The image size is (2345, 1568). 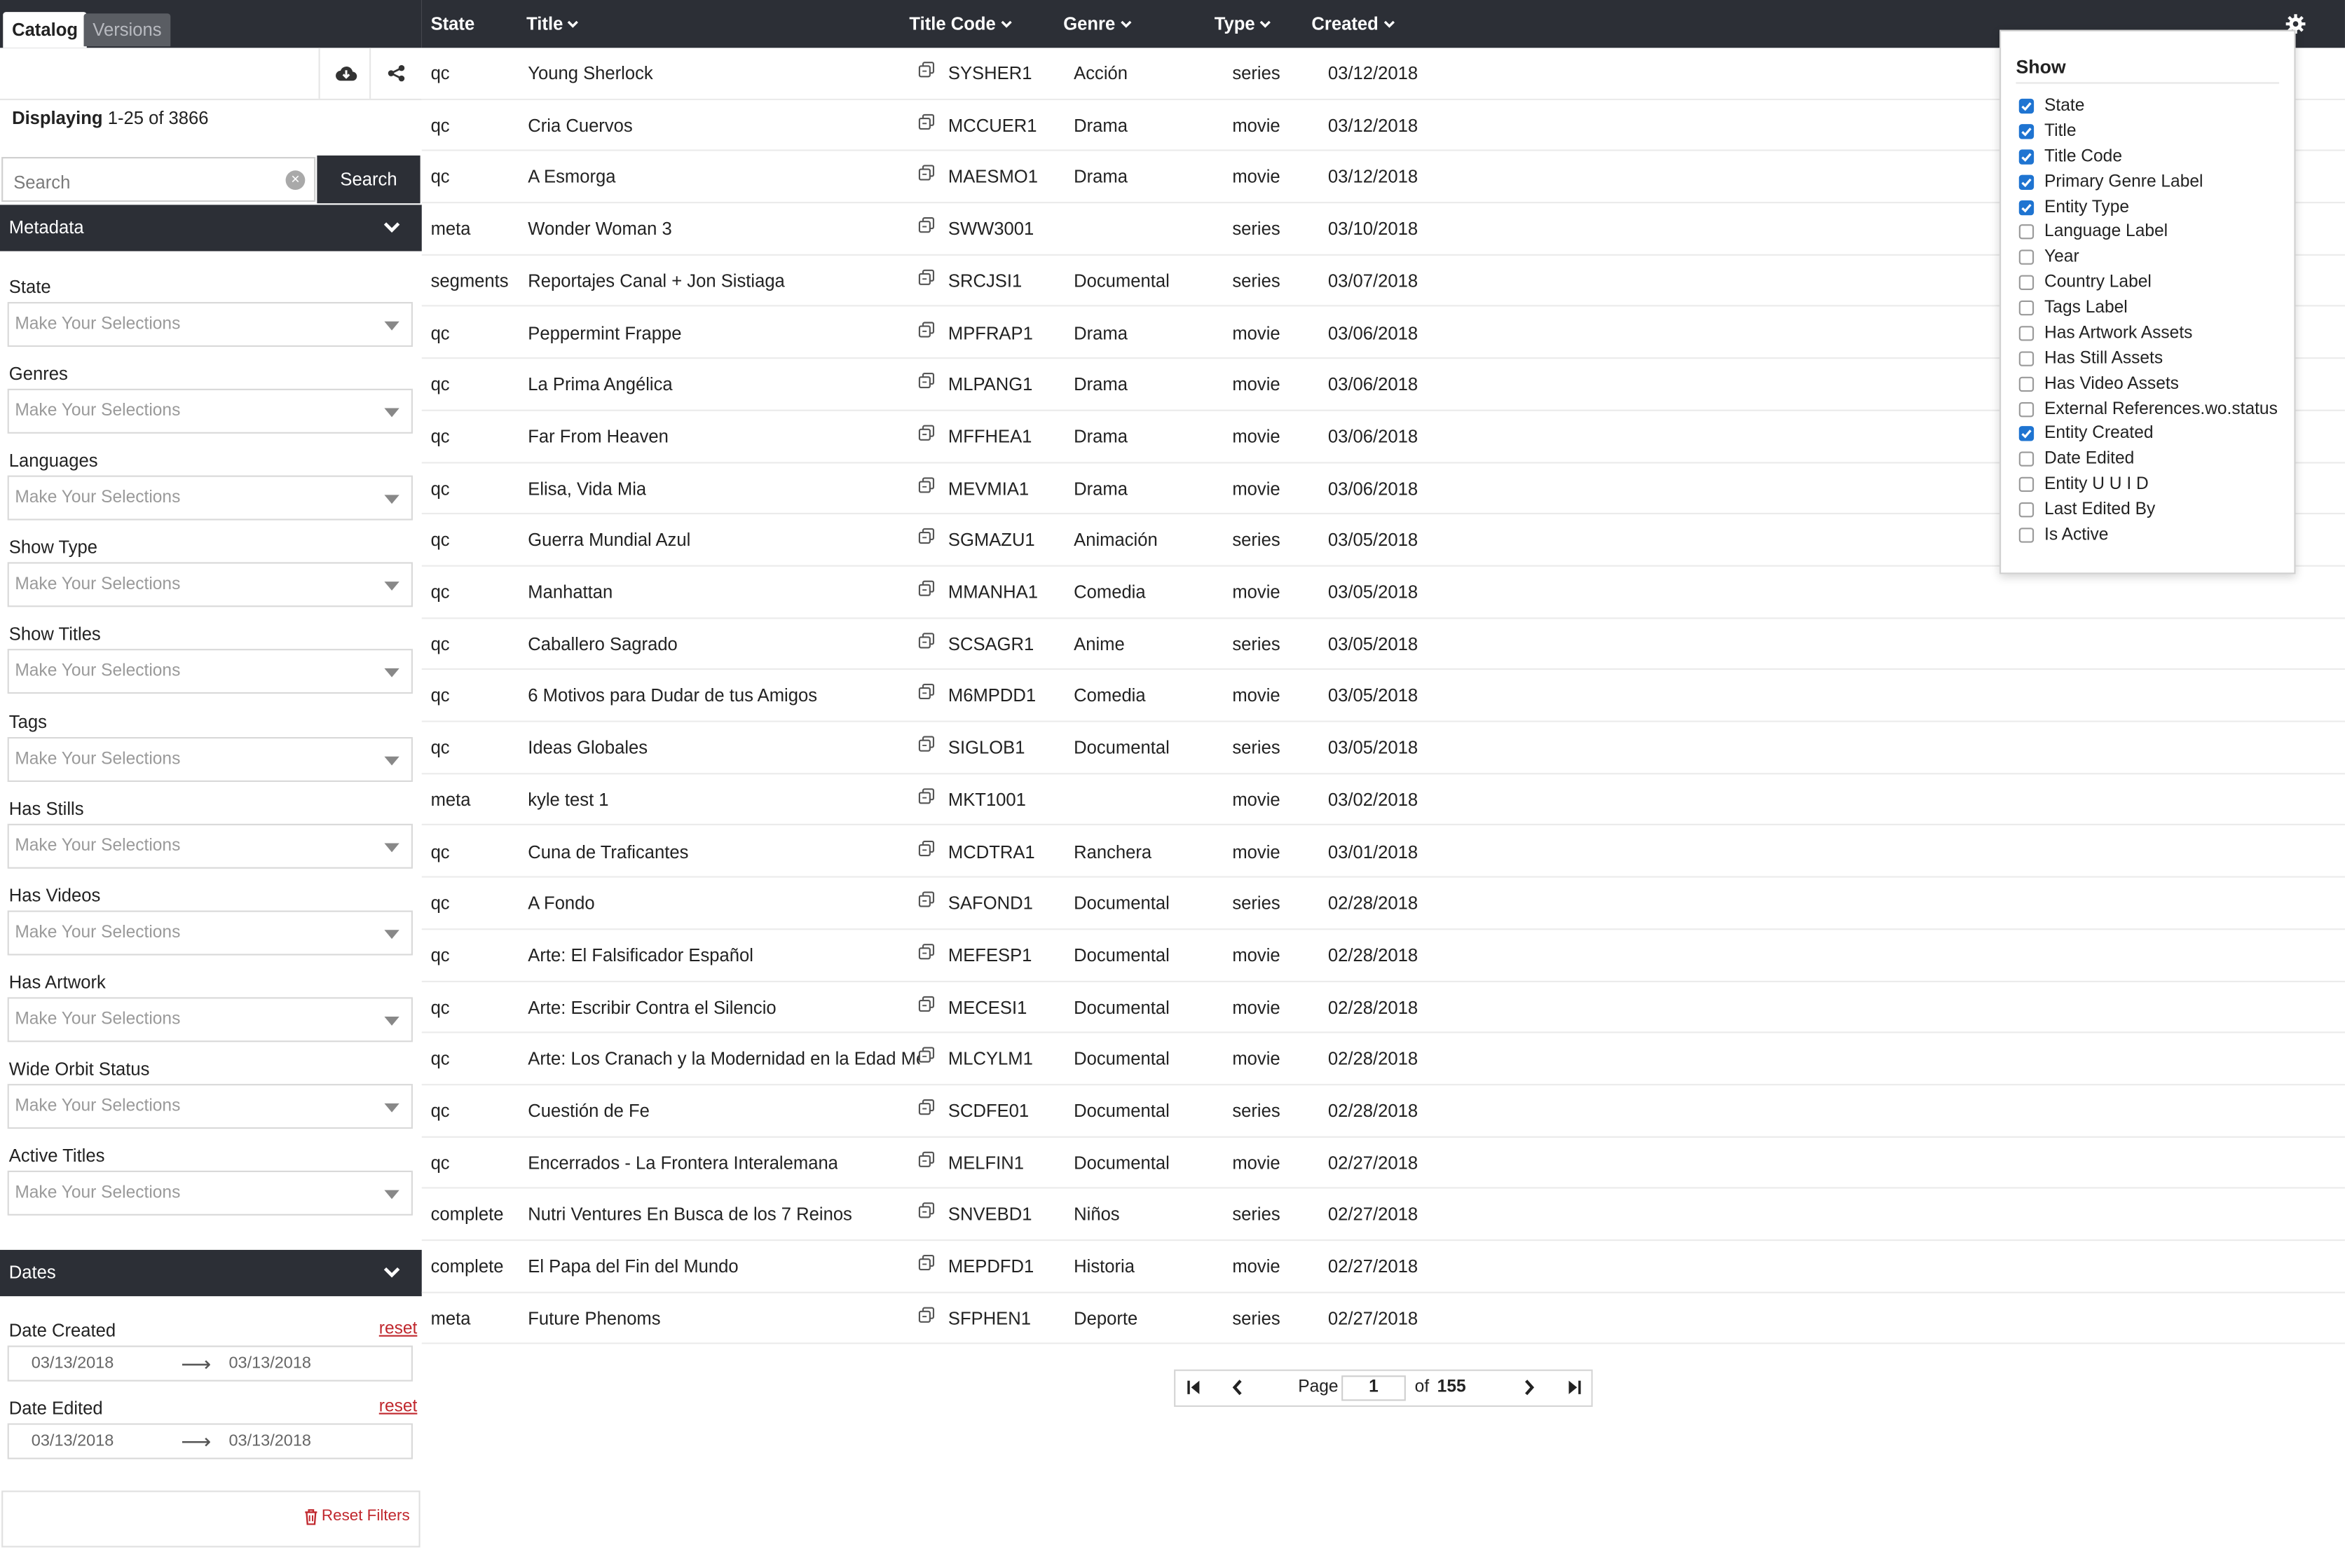 I want to click on column-option: Tags Label, so click(x=2073, y=308).